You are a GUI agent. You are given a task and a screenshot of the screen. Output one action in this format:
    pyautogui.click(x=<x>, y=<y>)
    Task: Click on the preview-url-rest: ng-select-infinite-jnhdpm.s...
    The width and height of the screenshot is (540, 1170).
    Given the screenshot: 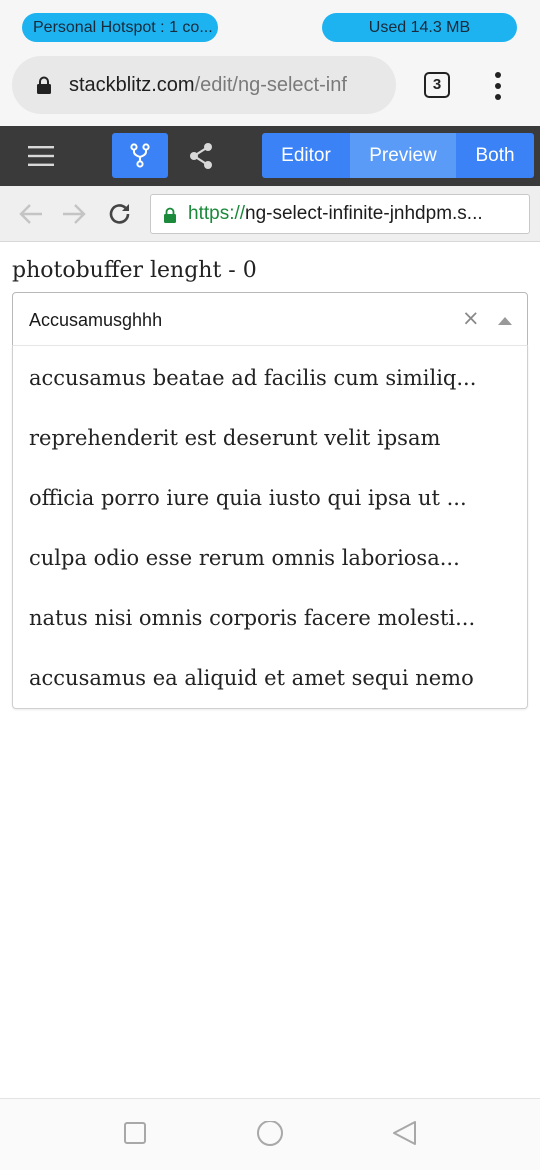 What is the action you would take?
    pyautogui.click(x=364, y=213)
    